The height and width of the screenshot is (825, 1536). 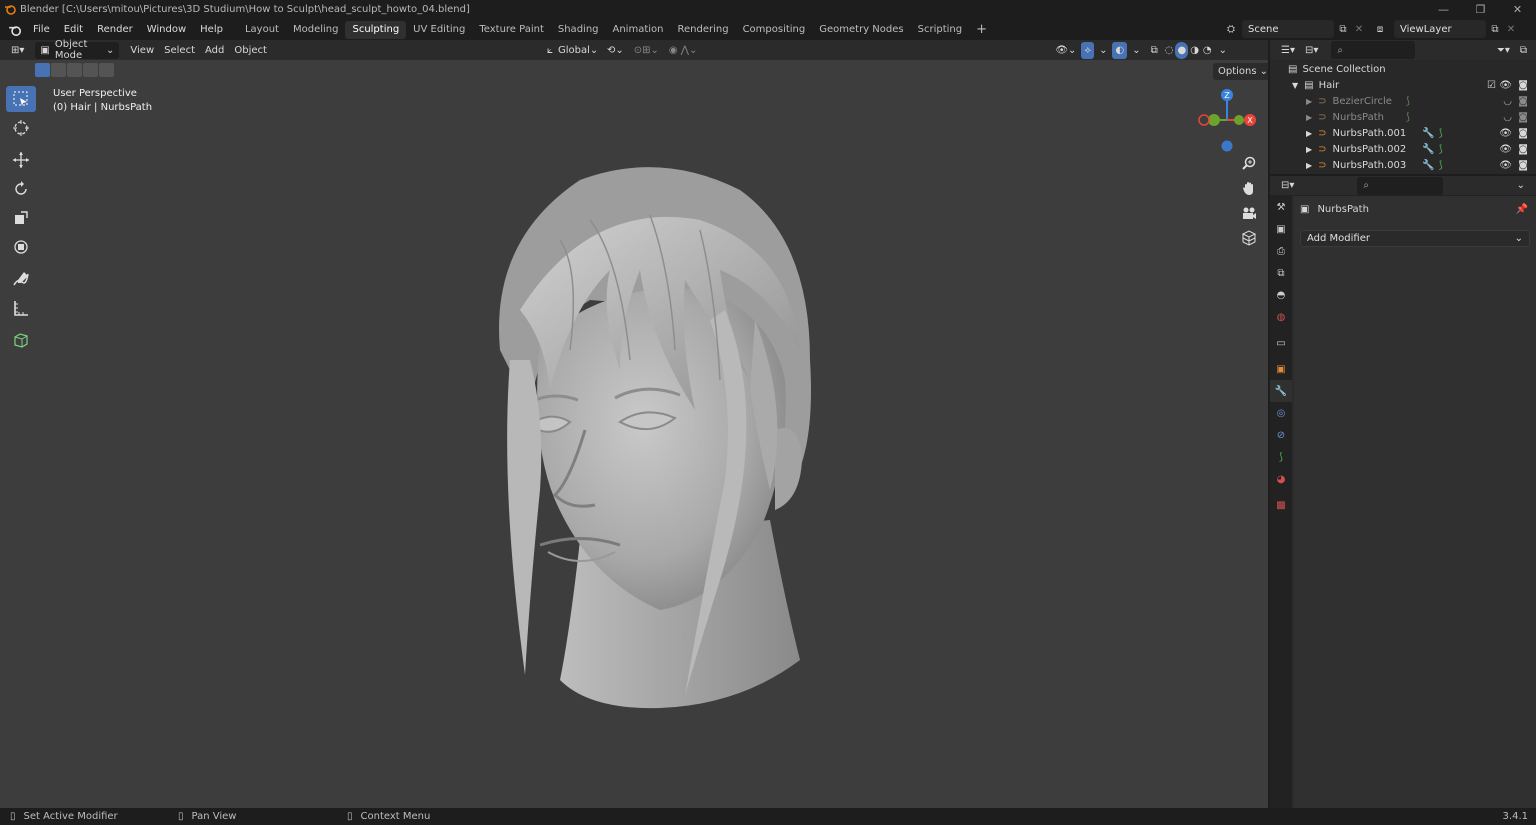 What do you see at coordinates (21, 247) in the screenshot?
I see `transform-tool` at bounding box center [21, 247].